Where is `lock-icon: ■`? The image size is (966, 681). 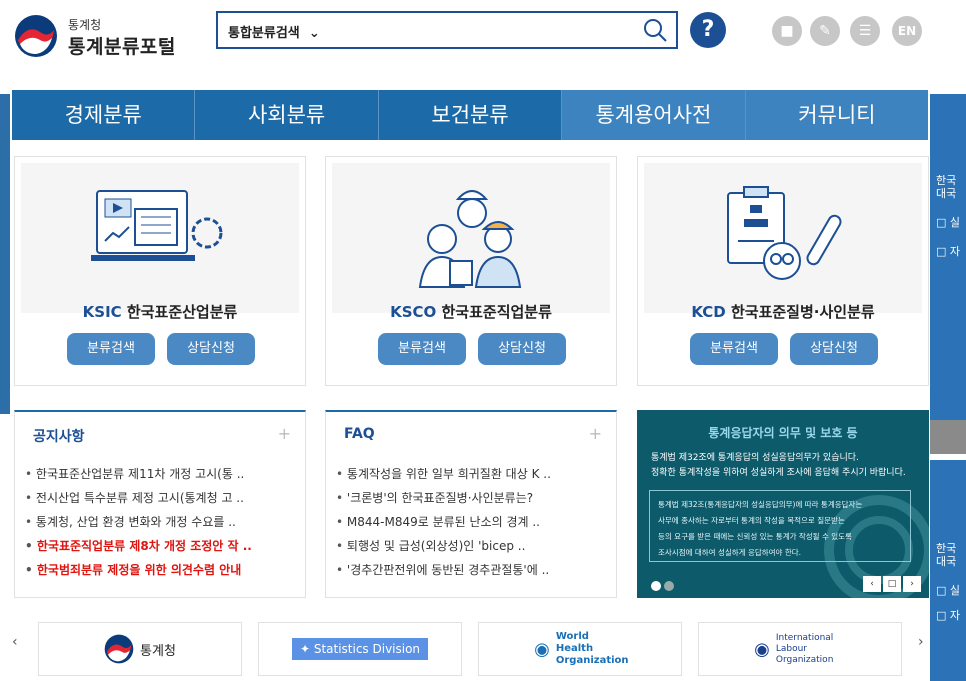
lock-icon: ■ is located at coordinates (787, 31).